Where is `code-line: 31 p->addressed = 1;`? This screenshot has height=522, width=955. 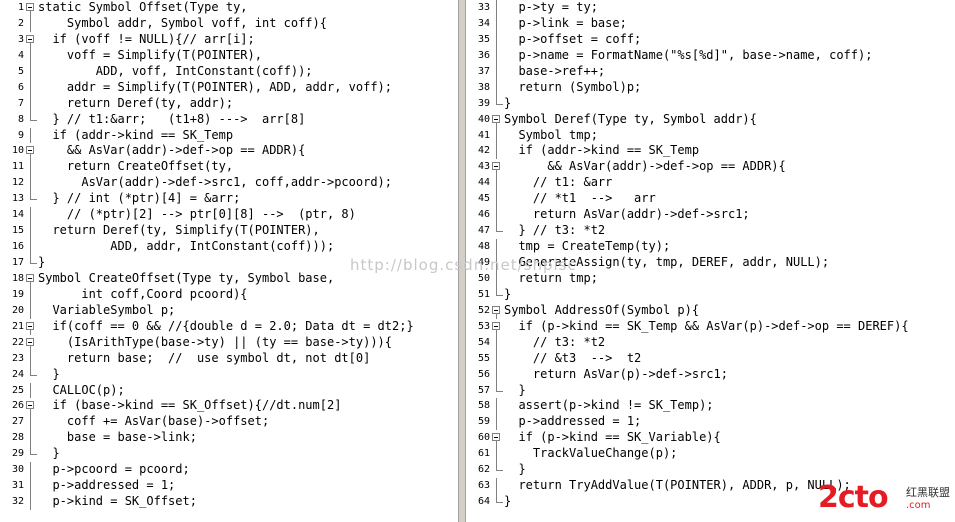
code-line: 31 p->addressed = 1; is located at coordinates (229, 486).